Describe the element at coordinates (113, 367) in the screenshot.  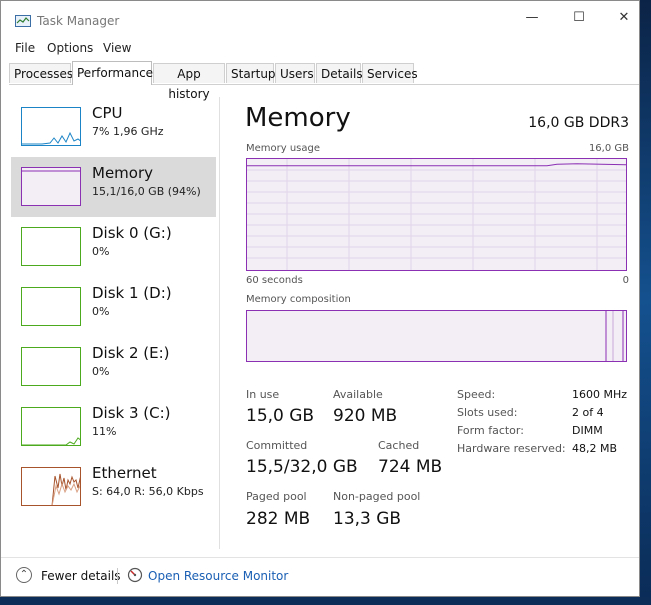
I see `resource-disk-2: Disk 2 (E:) 0%` at that location.